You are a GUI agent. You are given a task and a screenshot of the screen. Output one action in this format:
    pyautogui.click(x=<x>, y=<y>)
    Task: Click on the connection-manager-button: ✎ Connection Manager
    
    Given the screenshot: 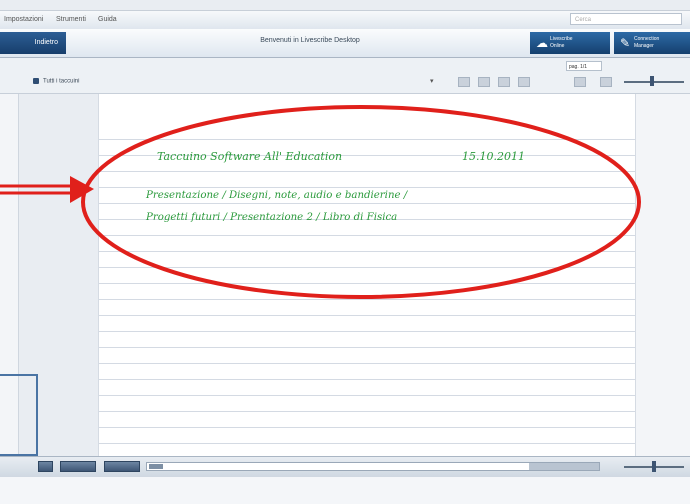 What is the action you would take?
    pyautogui.click(x=652, y=43)
    